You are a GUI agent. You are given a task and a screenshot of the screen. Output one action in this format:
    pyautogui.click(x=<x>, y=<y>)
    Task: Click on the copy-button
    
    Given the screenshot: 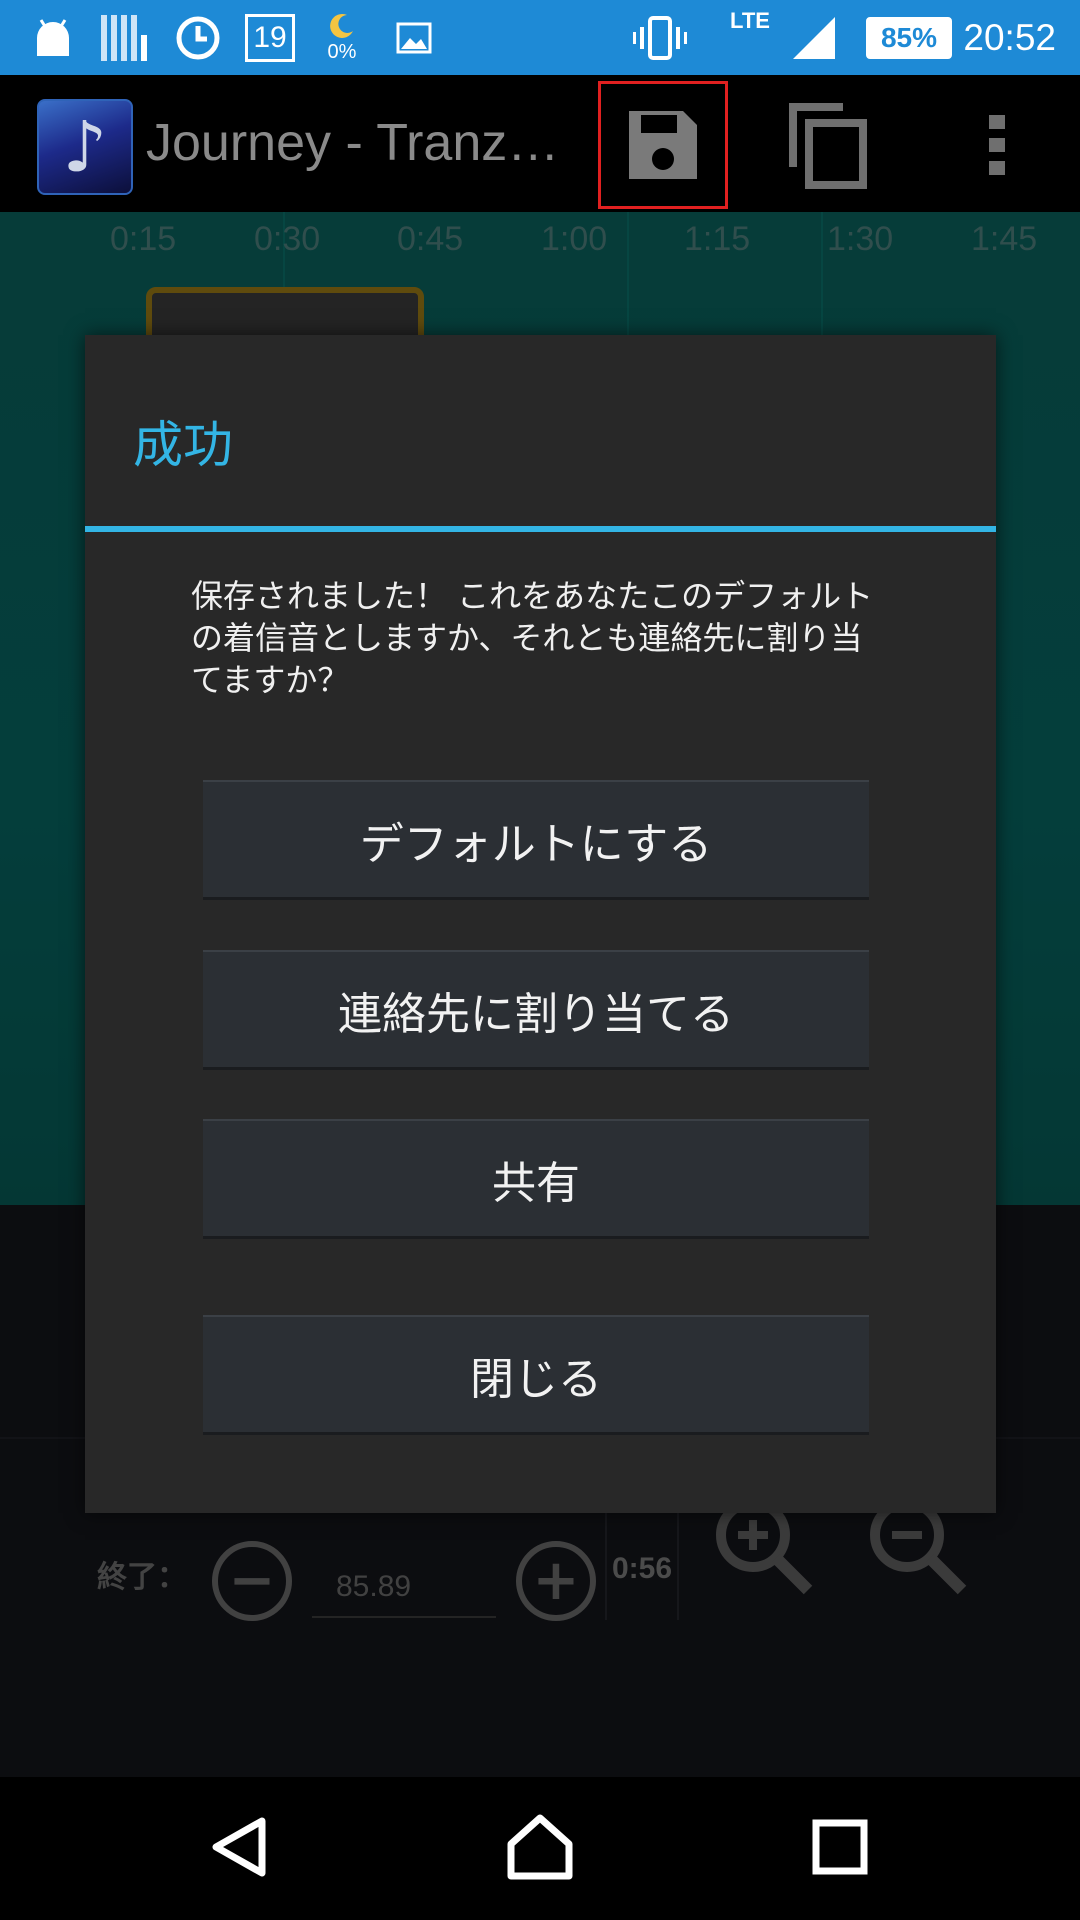 What is the action you would take?
    pyautogui.click(x=827, y=145)
    